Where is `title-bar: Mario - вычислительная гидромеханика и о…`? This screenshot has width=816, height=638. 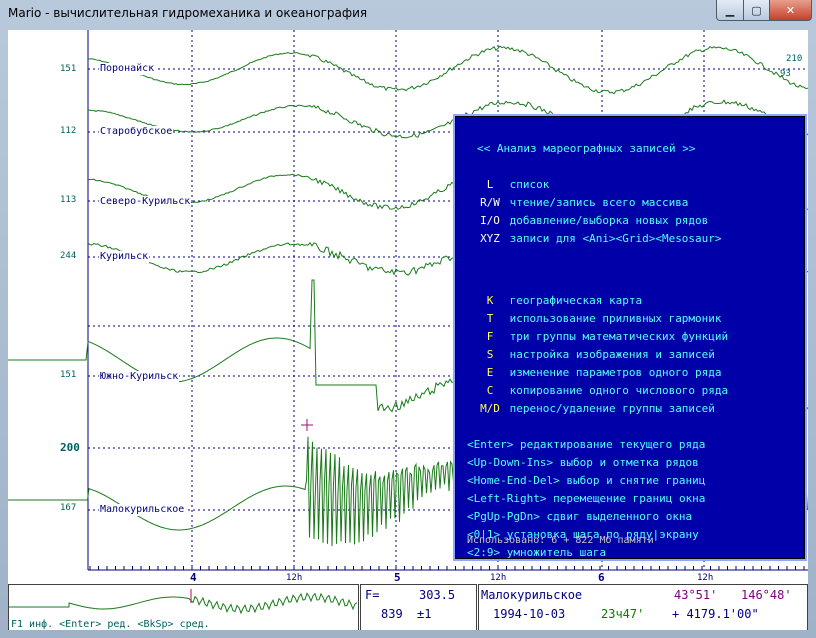 title-bar: Mario - вычислительная гидромеханика и о… is located at coordinates (408, 15).